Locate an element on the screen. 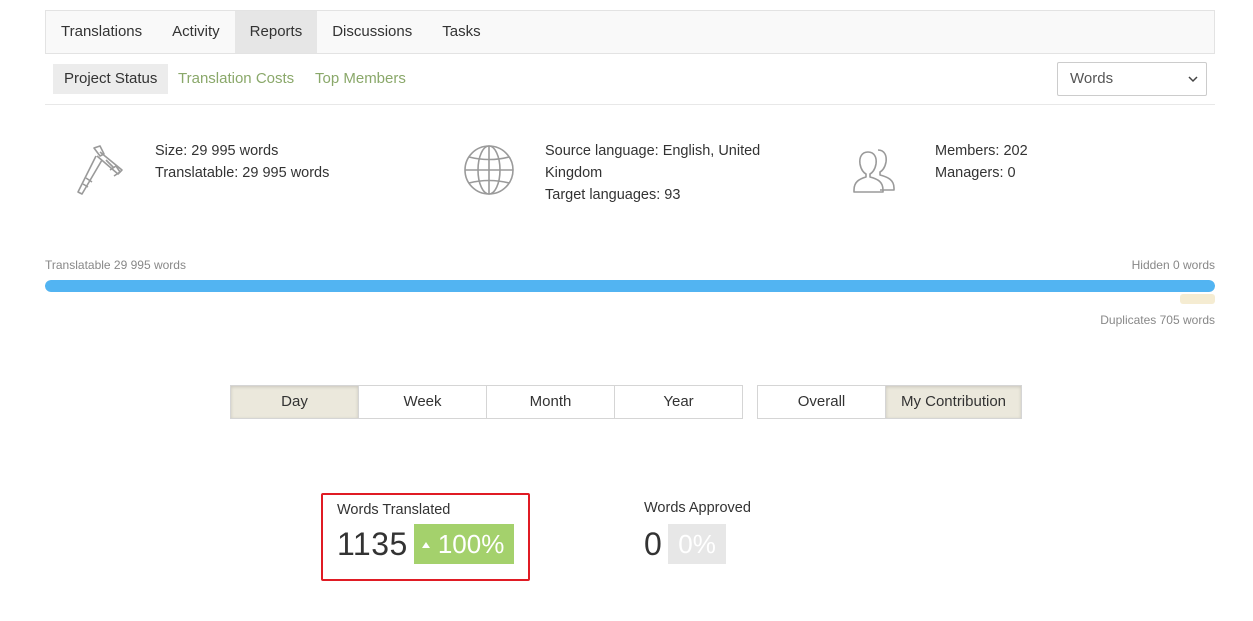  tab-reports: Reports is located at coordinates (276, 32).